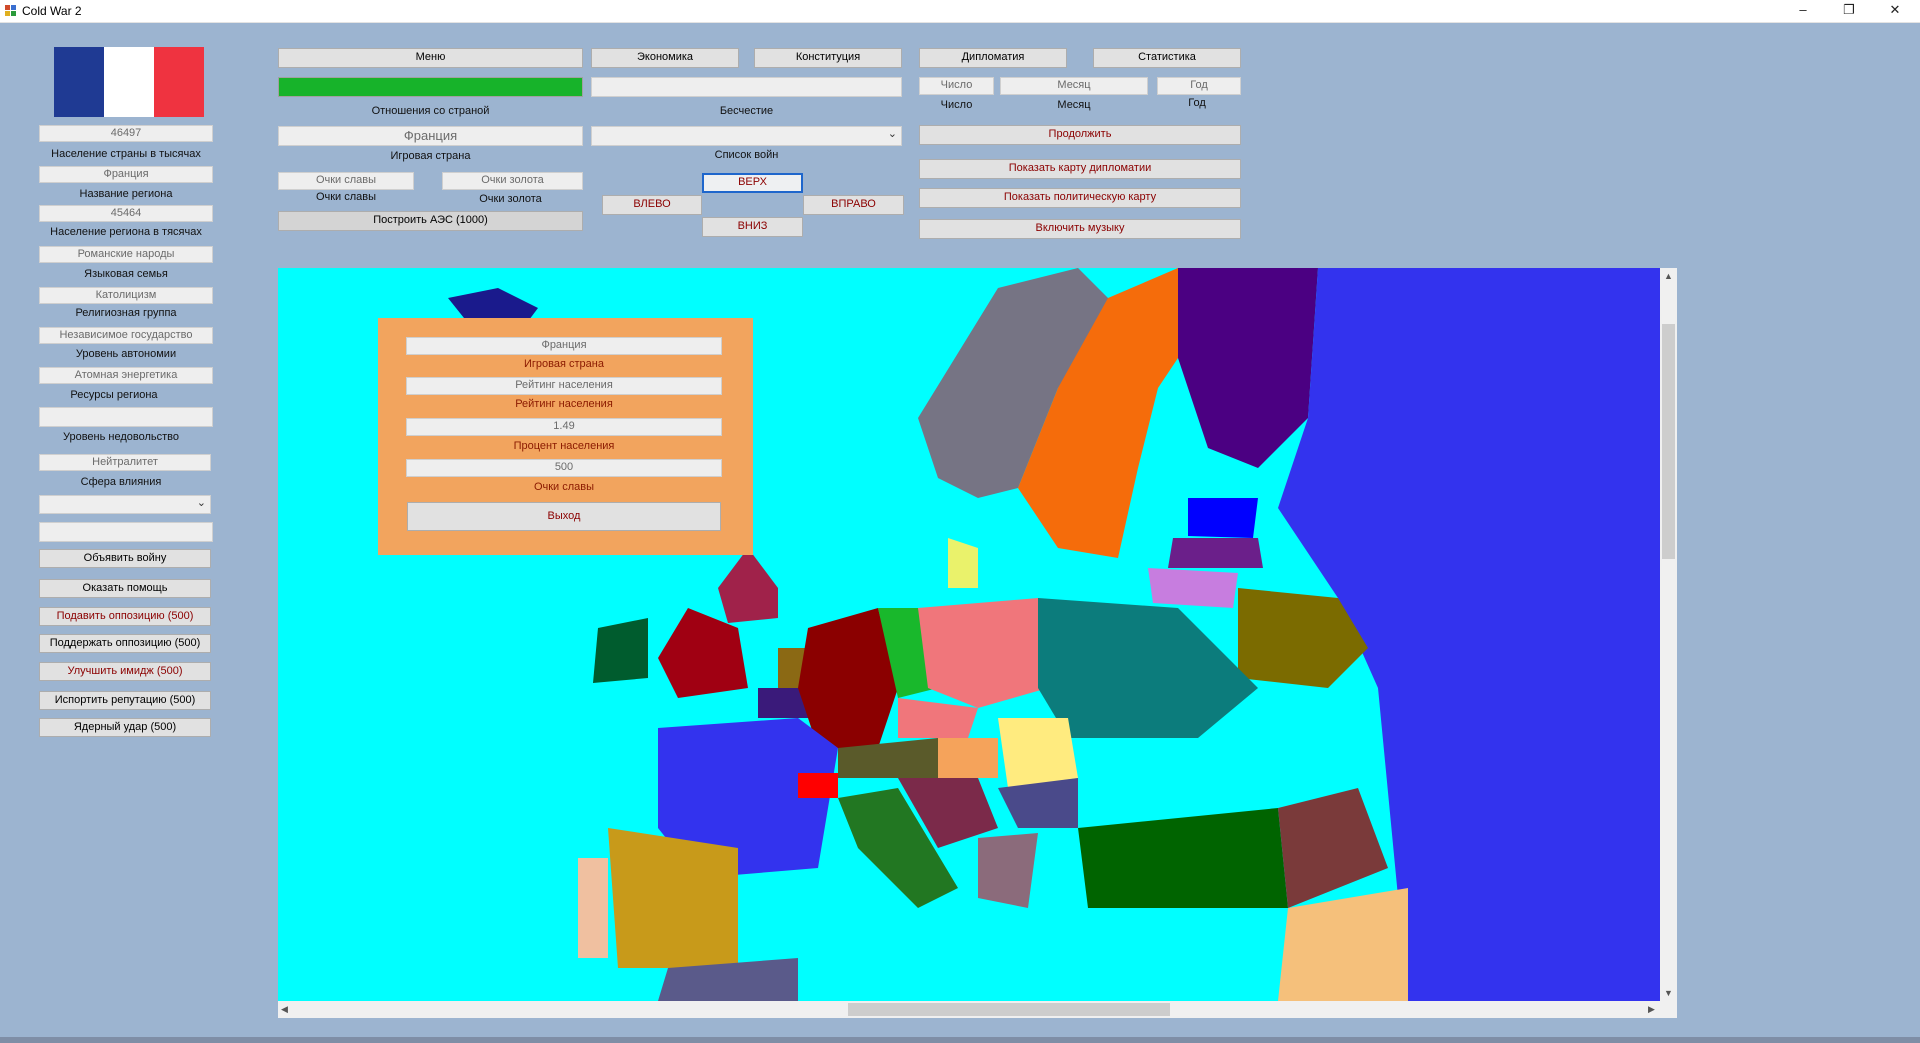 This screenshot has width=1920, height=1043. I want to click on map-horizontal-scrollbar: ◀ ▶, so click(977, 1009).